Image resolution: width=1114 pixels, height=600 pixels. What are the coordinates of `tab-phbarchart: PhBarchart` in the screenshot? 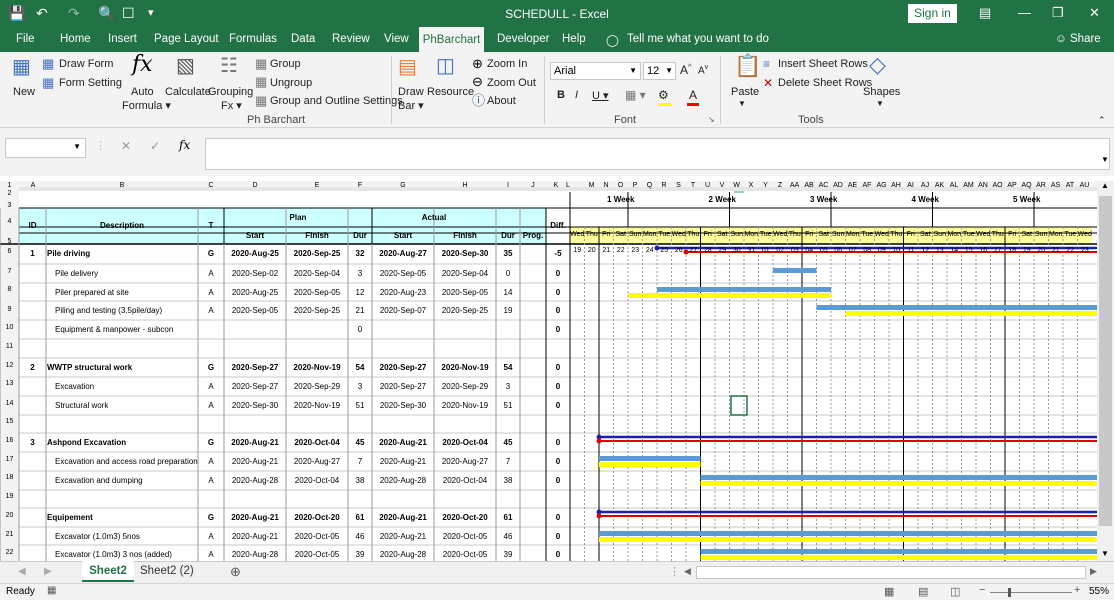 It's located at (451, 39).